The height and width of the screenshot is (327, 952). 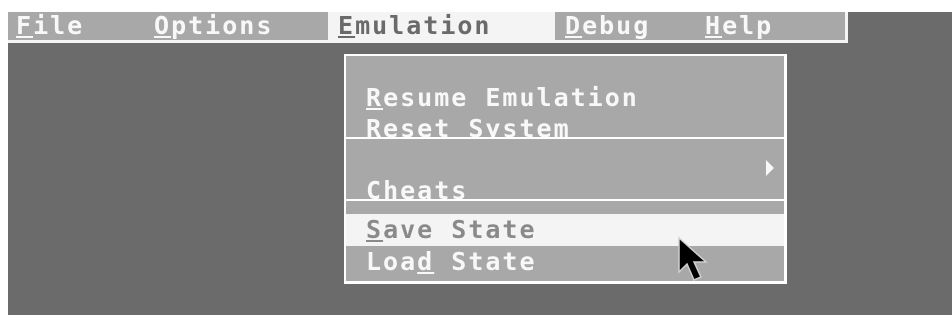 I want to click on menu-options-label: ptions, so click(x=222, y=26).